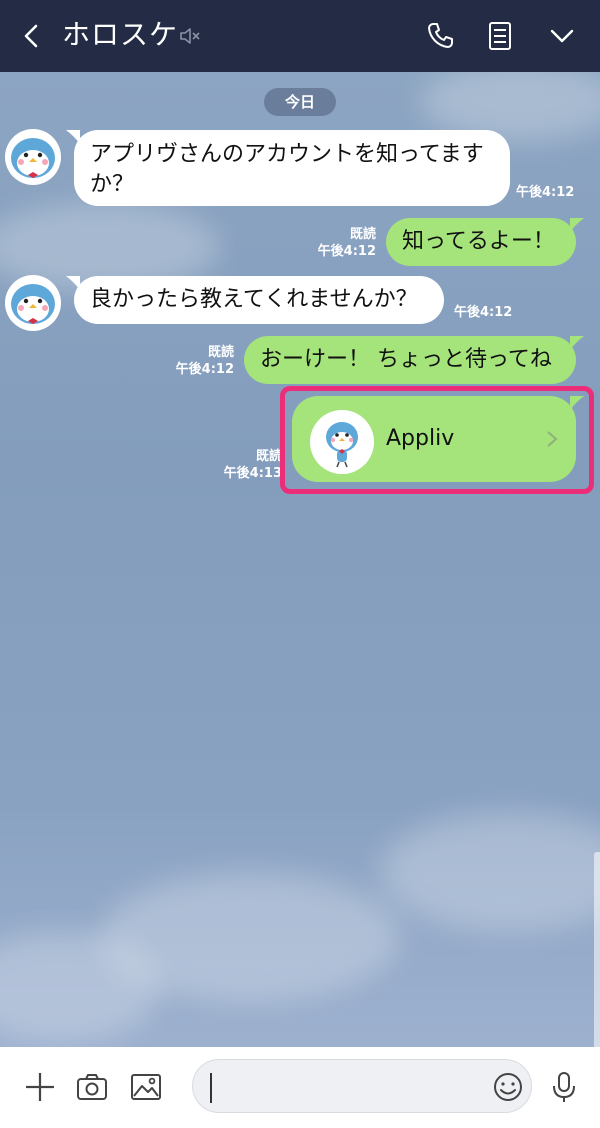  I want to click on camera-icon, so click(92, 1087).